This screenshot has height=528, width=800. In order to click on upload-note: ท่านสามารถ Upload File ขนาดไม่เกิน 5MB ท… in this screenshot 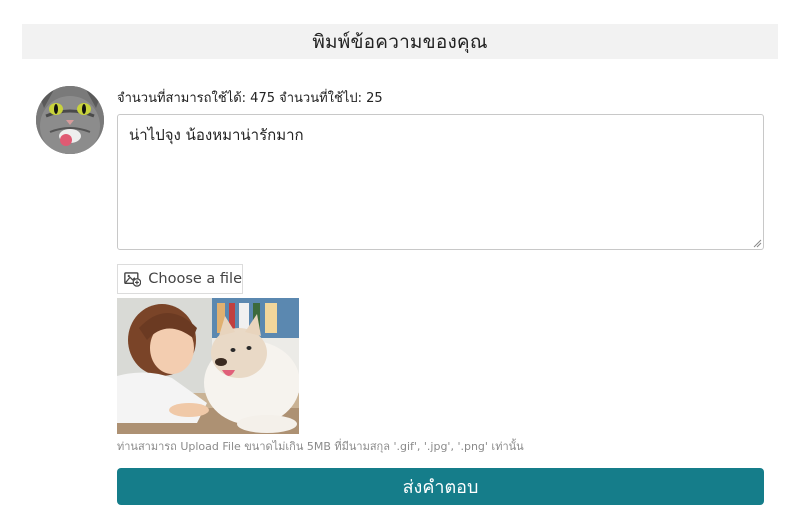, I will do `click(320, 446)`.